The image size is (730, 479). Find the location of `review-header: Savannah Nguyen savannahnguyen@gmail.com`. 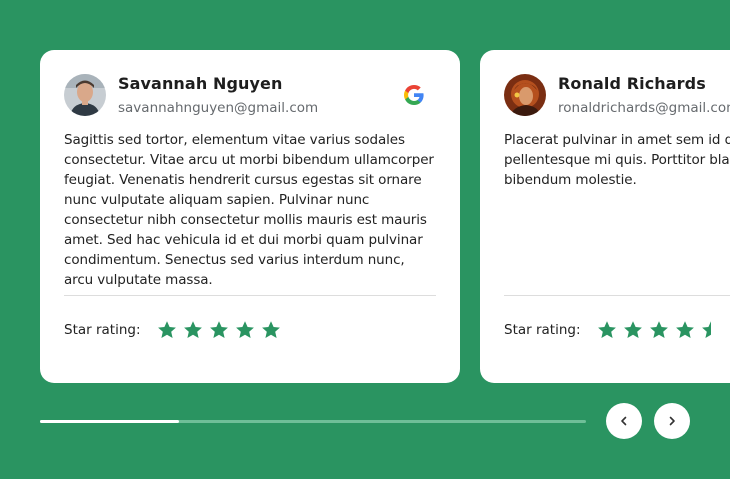

review-header: Savannah Nguyen savannahnguyen@gmail.com is located at coordinates (250, 95).